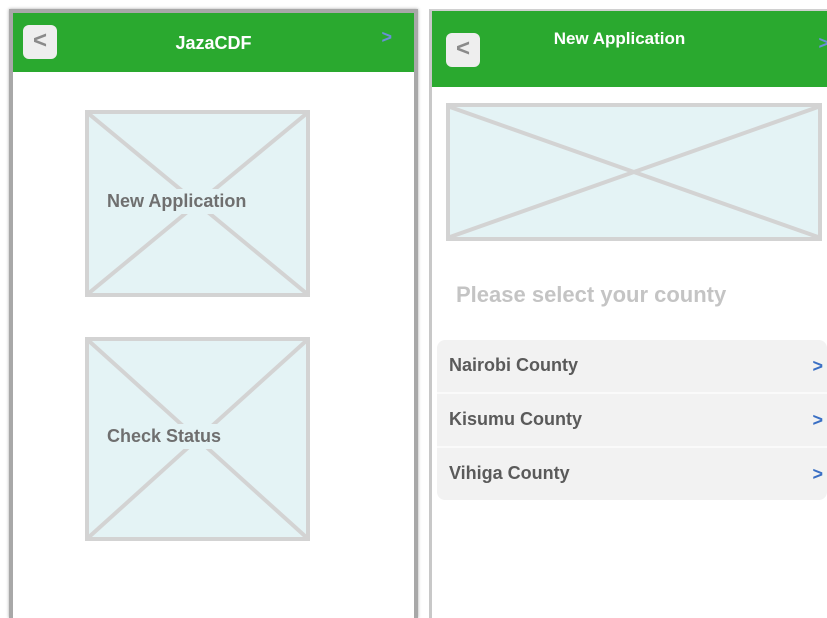 This screenshot has height=618, width=827. I want to click on county-prompt: Please select your county, so click(591, 294).